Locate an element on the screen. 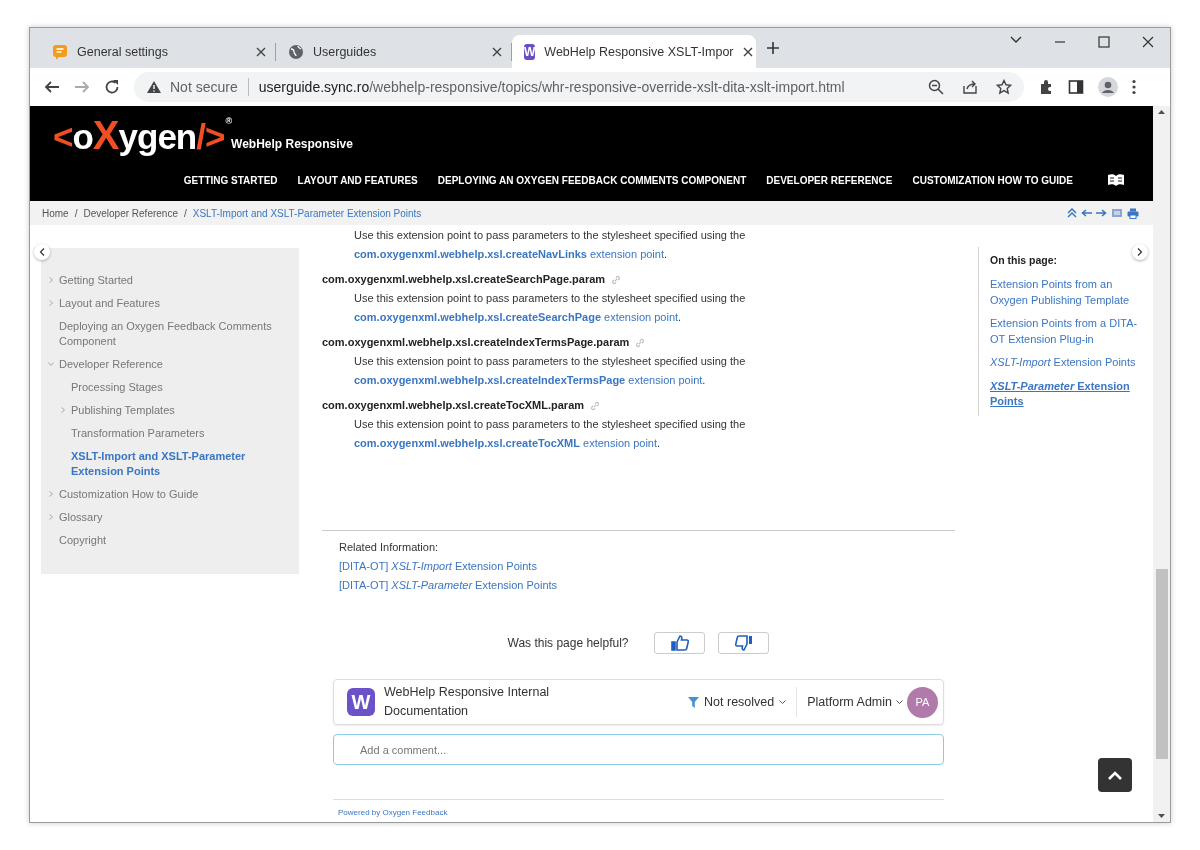 The height and width of the screenshot is (850, 1200). filter-icon is located at coordinates (694, 702).